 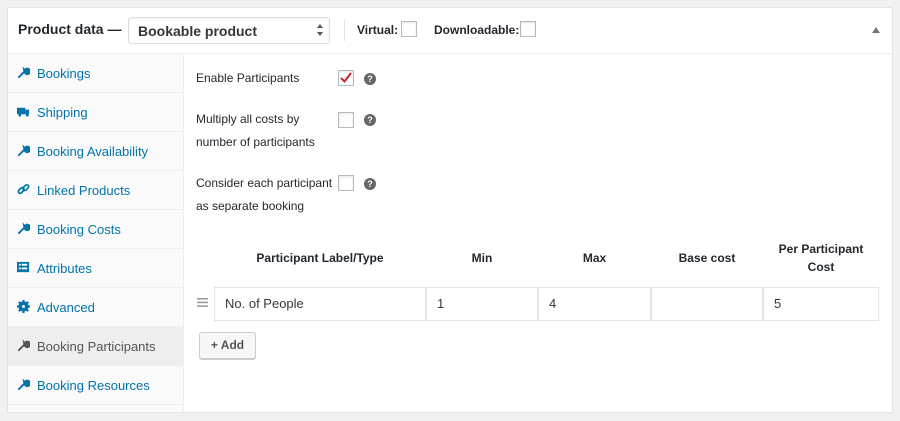 I want to click on downloadable-checkbox, so click(x=528, y=29).